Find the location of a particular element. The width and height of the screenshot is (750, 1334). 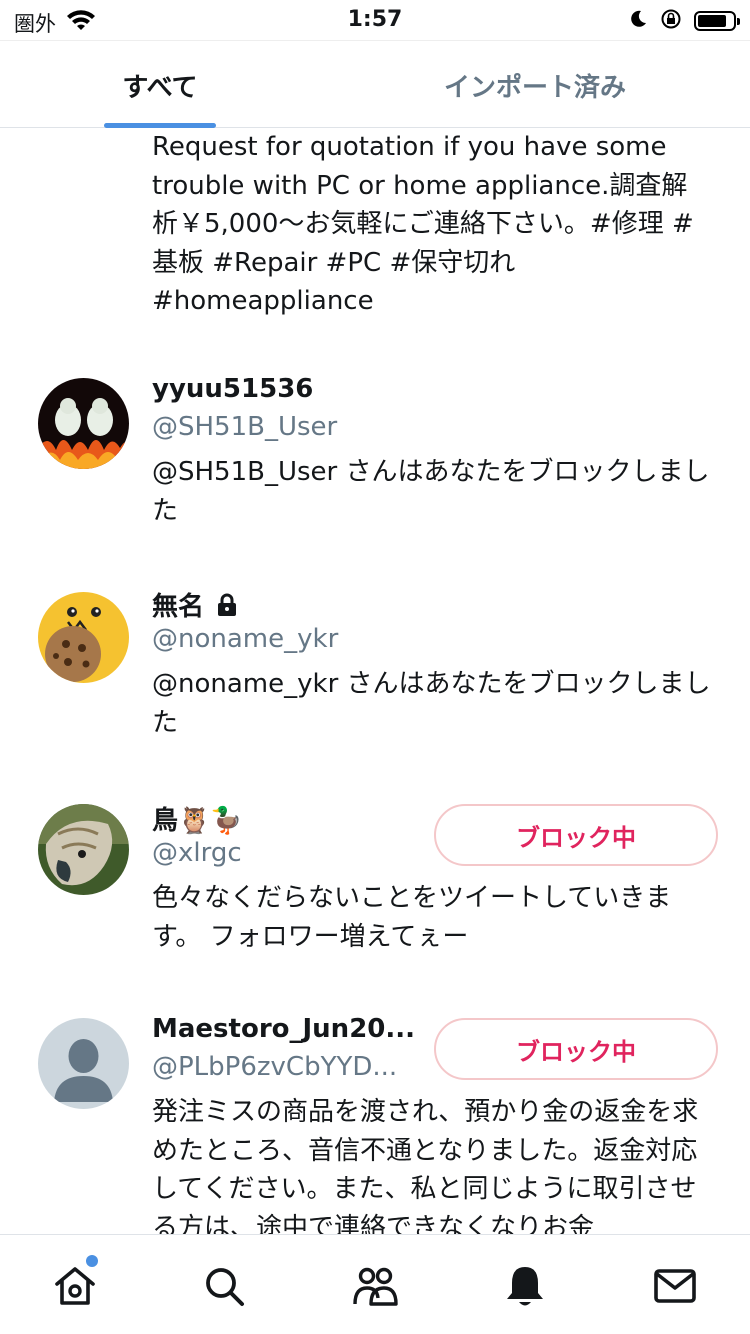

display-name: 無名 is located at coordinates (194, 605).